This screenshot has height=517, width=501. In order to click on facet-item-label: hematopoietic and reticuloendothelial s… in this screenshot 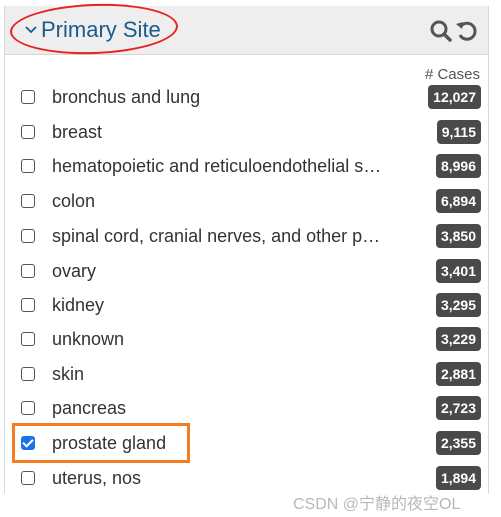, I will do `click(216, 166)`.